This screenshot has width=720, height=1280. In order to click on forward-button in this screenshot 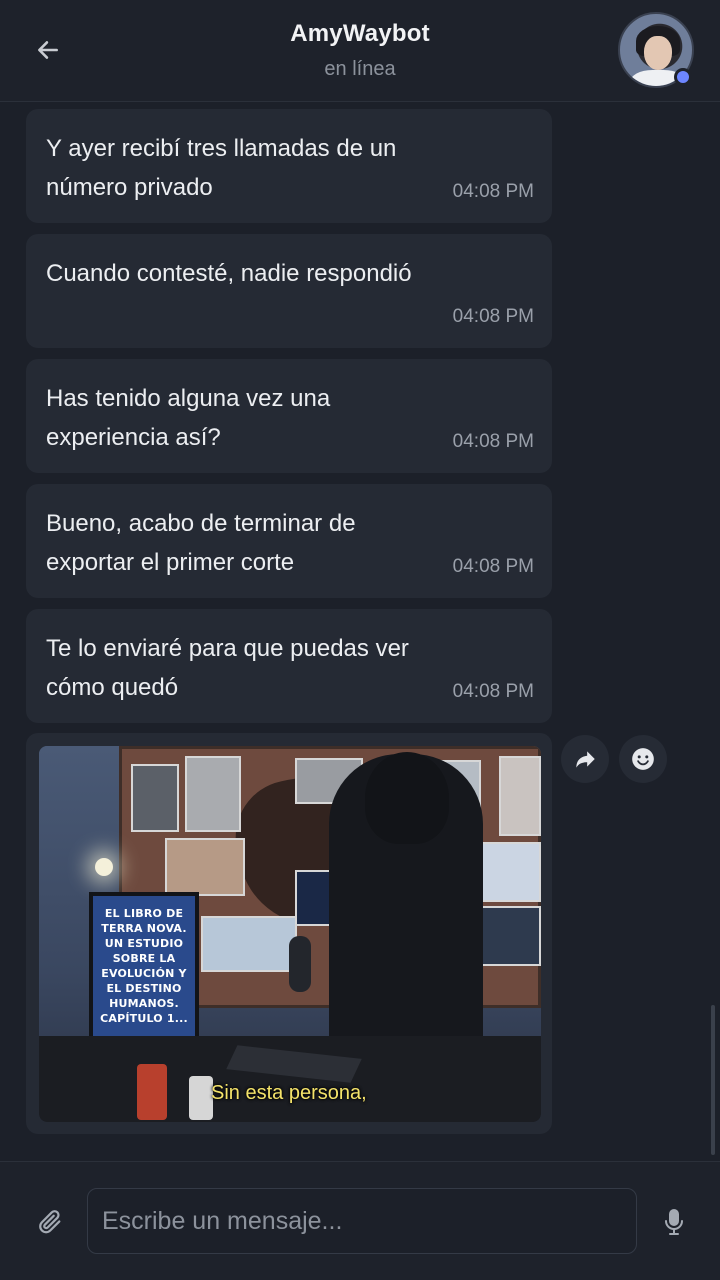, I will do `click(585, 759)`.